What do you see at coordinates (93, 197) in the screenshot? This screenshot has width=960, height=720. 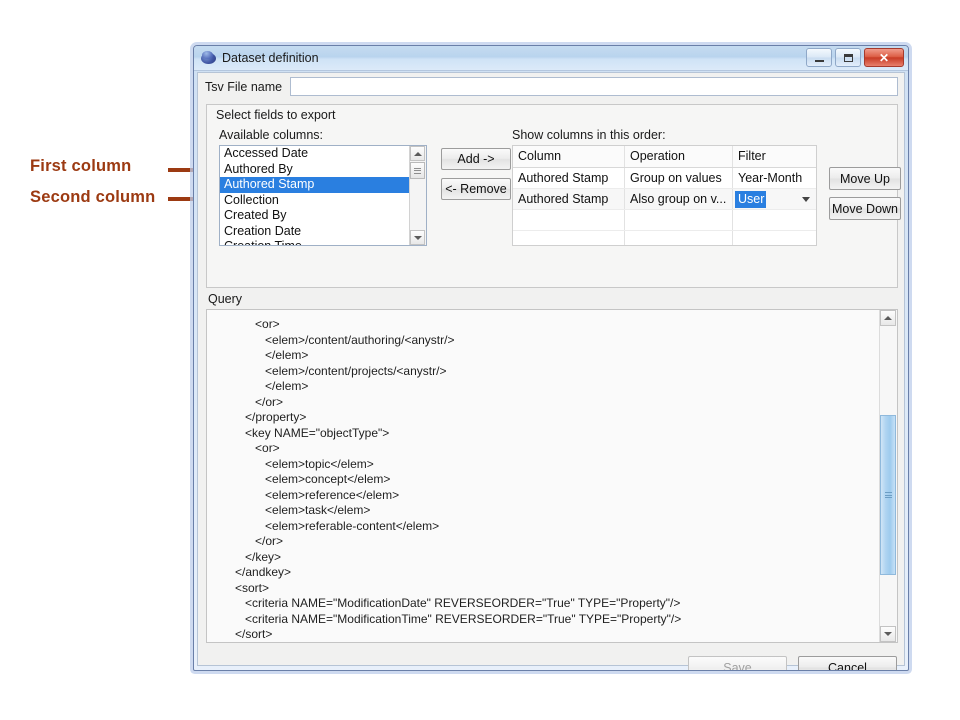 I see `annotation-label-second-column: Second column` at bounding box center [93, 197].